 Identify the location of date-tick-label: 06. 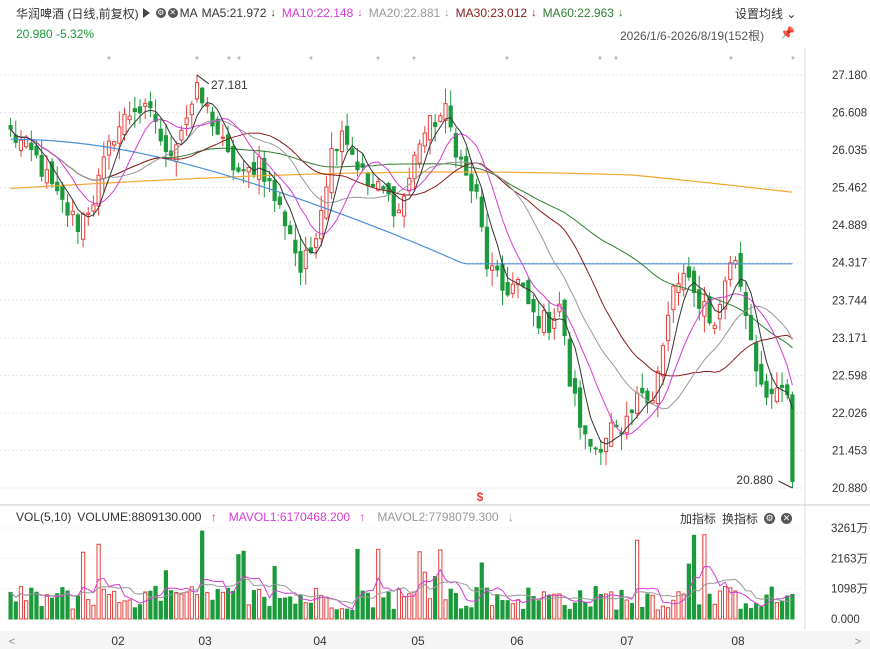
(517, 641).